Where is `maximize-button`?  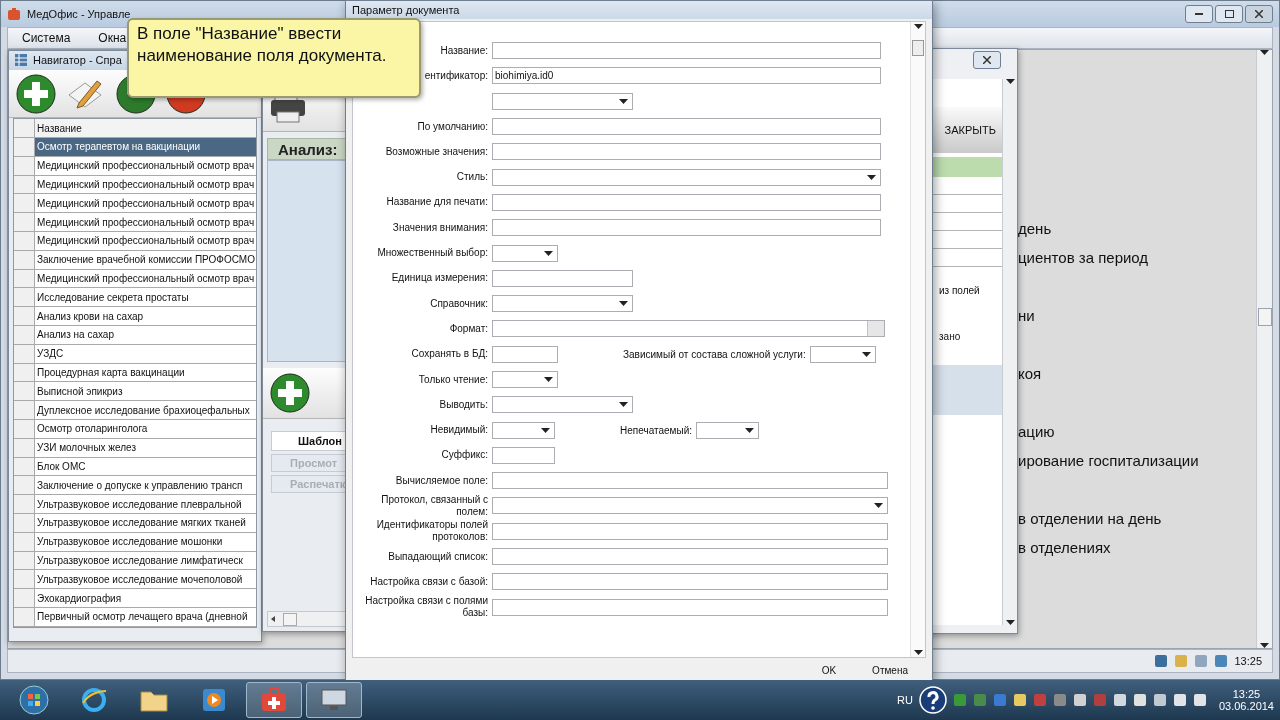
maximize-button is located at coordinates (1229, 14).